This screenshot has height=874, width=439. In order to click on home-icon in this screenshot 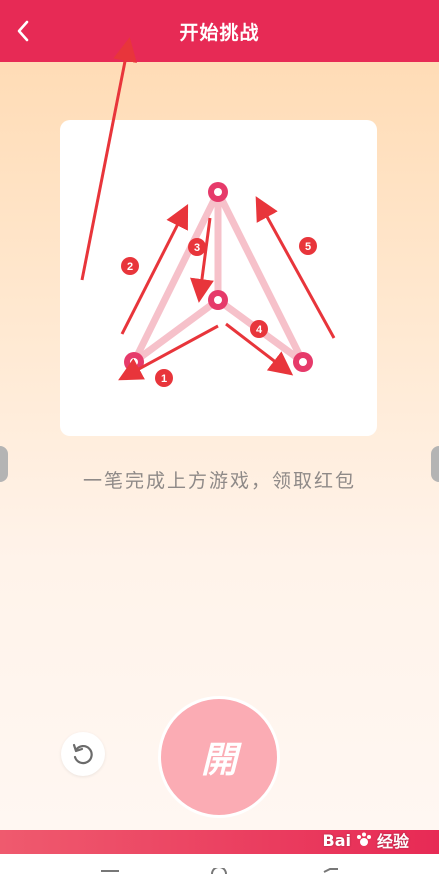, I will do `click(219, 871)`.